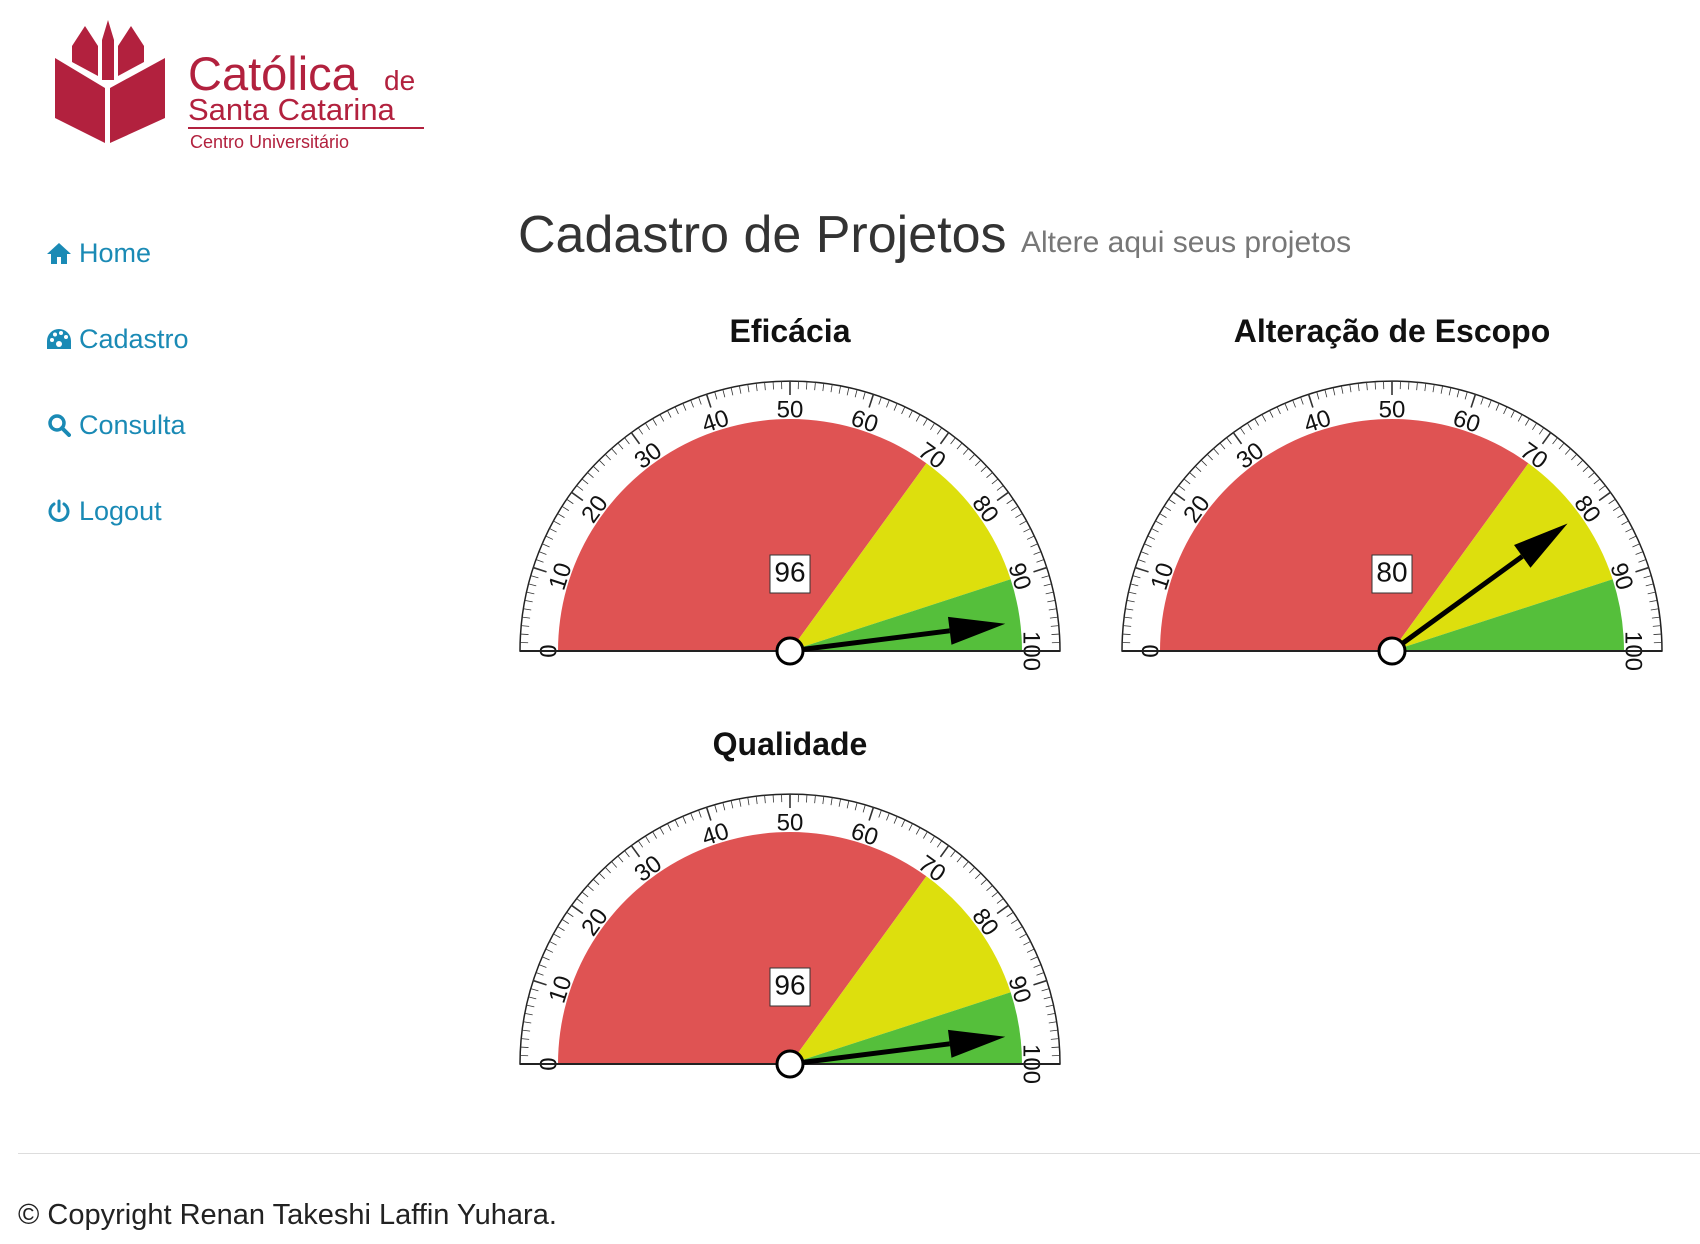 The width and height of the screenshot is (1700, 1244). Describe the element at coordinates (790, 492) in the screenshot. I see `gauge-chart: Eficácia010203040 50 6070809010096` at that location.